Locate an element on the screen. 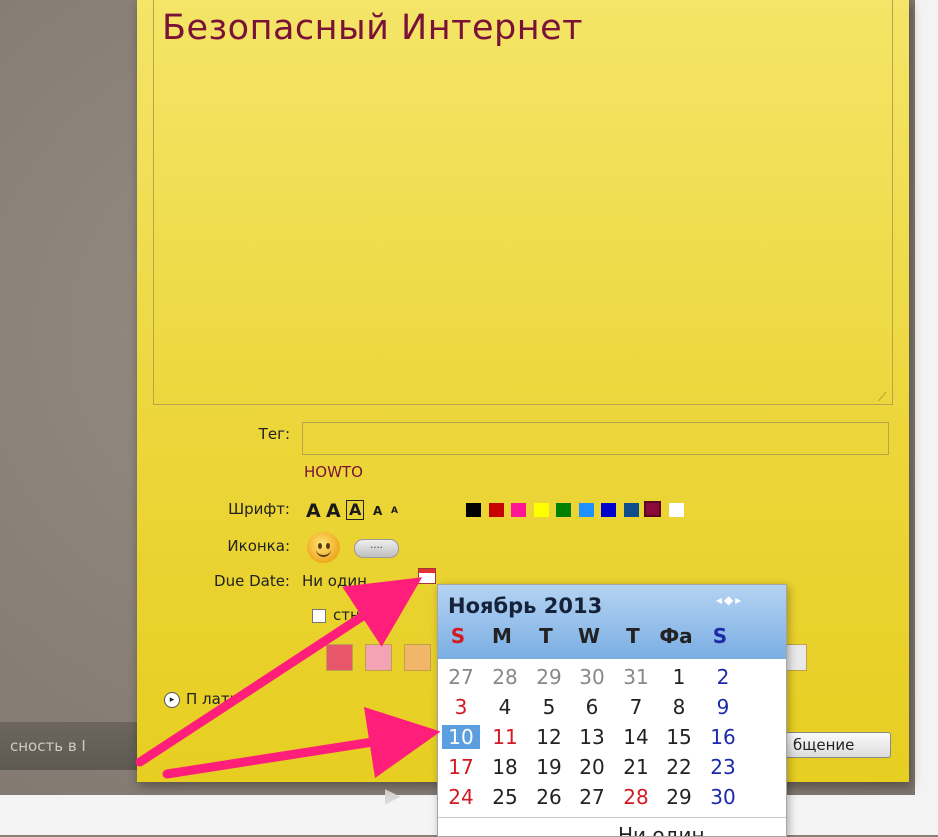 The image size is (938, 837). calendar-day: 5 is located at coordinates (549, 707).